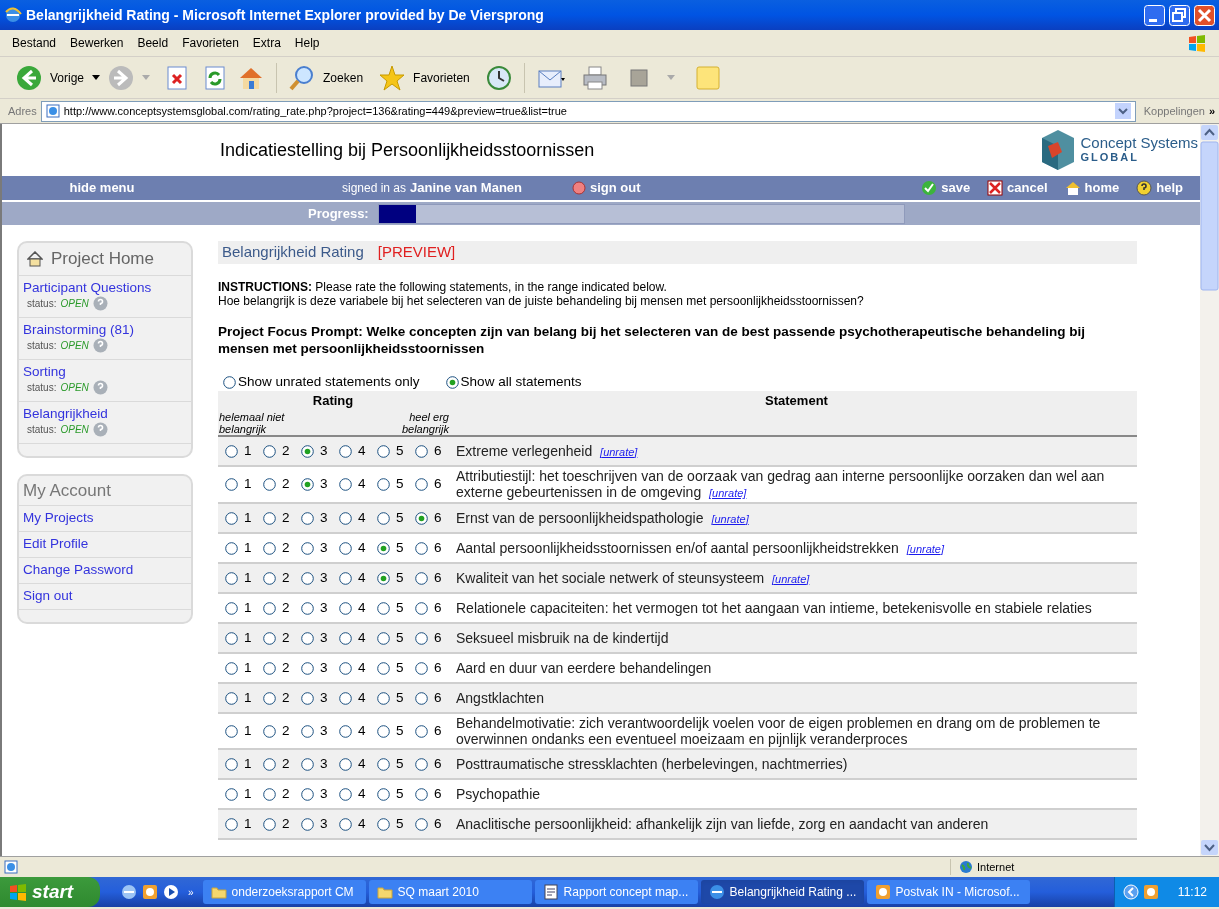 Image resolution: width=1219 pixels, height=909 pixels. Describe the element at coordinates (1154, 15) in the screenshot. I see `minimize-button` at that location.